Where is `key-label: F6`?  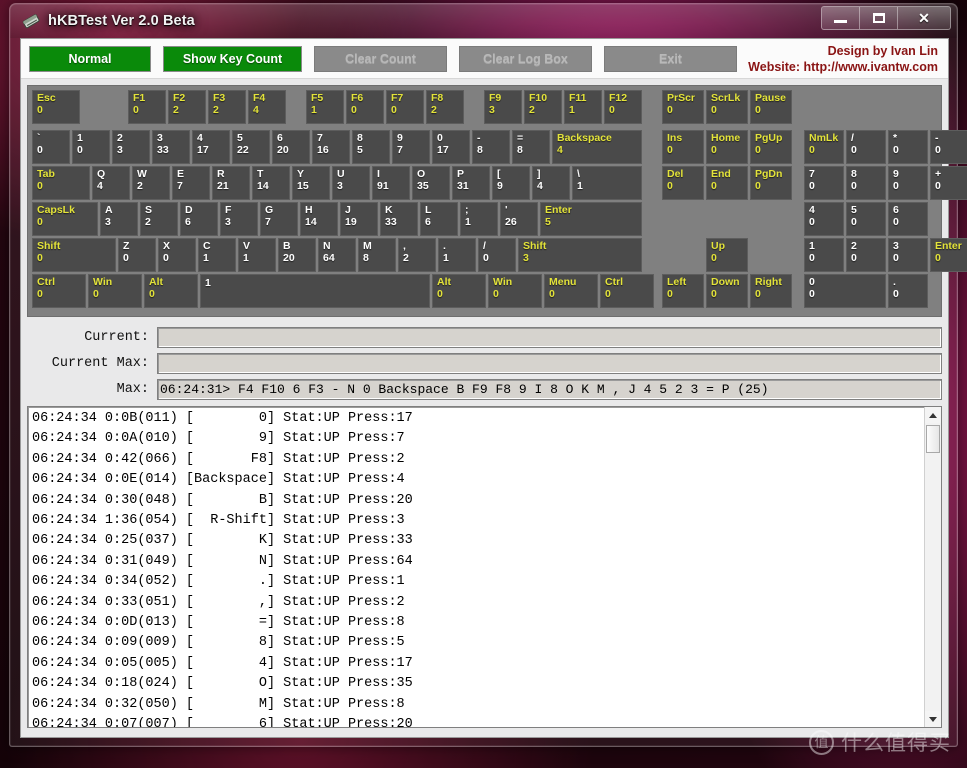
key-label: F6 is located at coordinates (357, 98).